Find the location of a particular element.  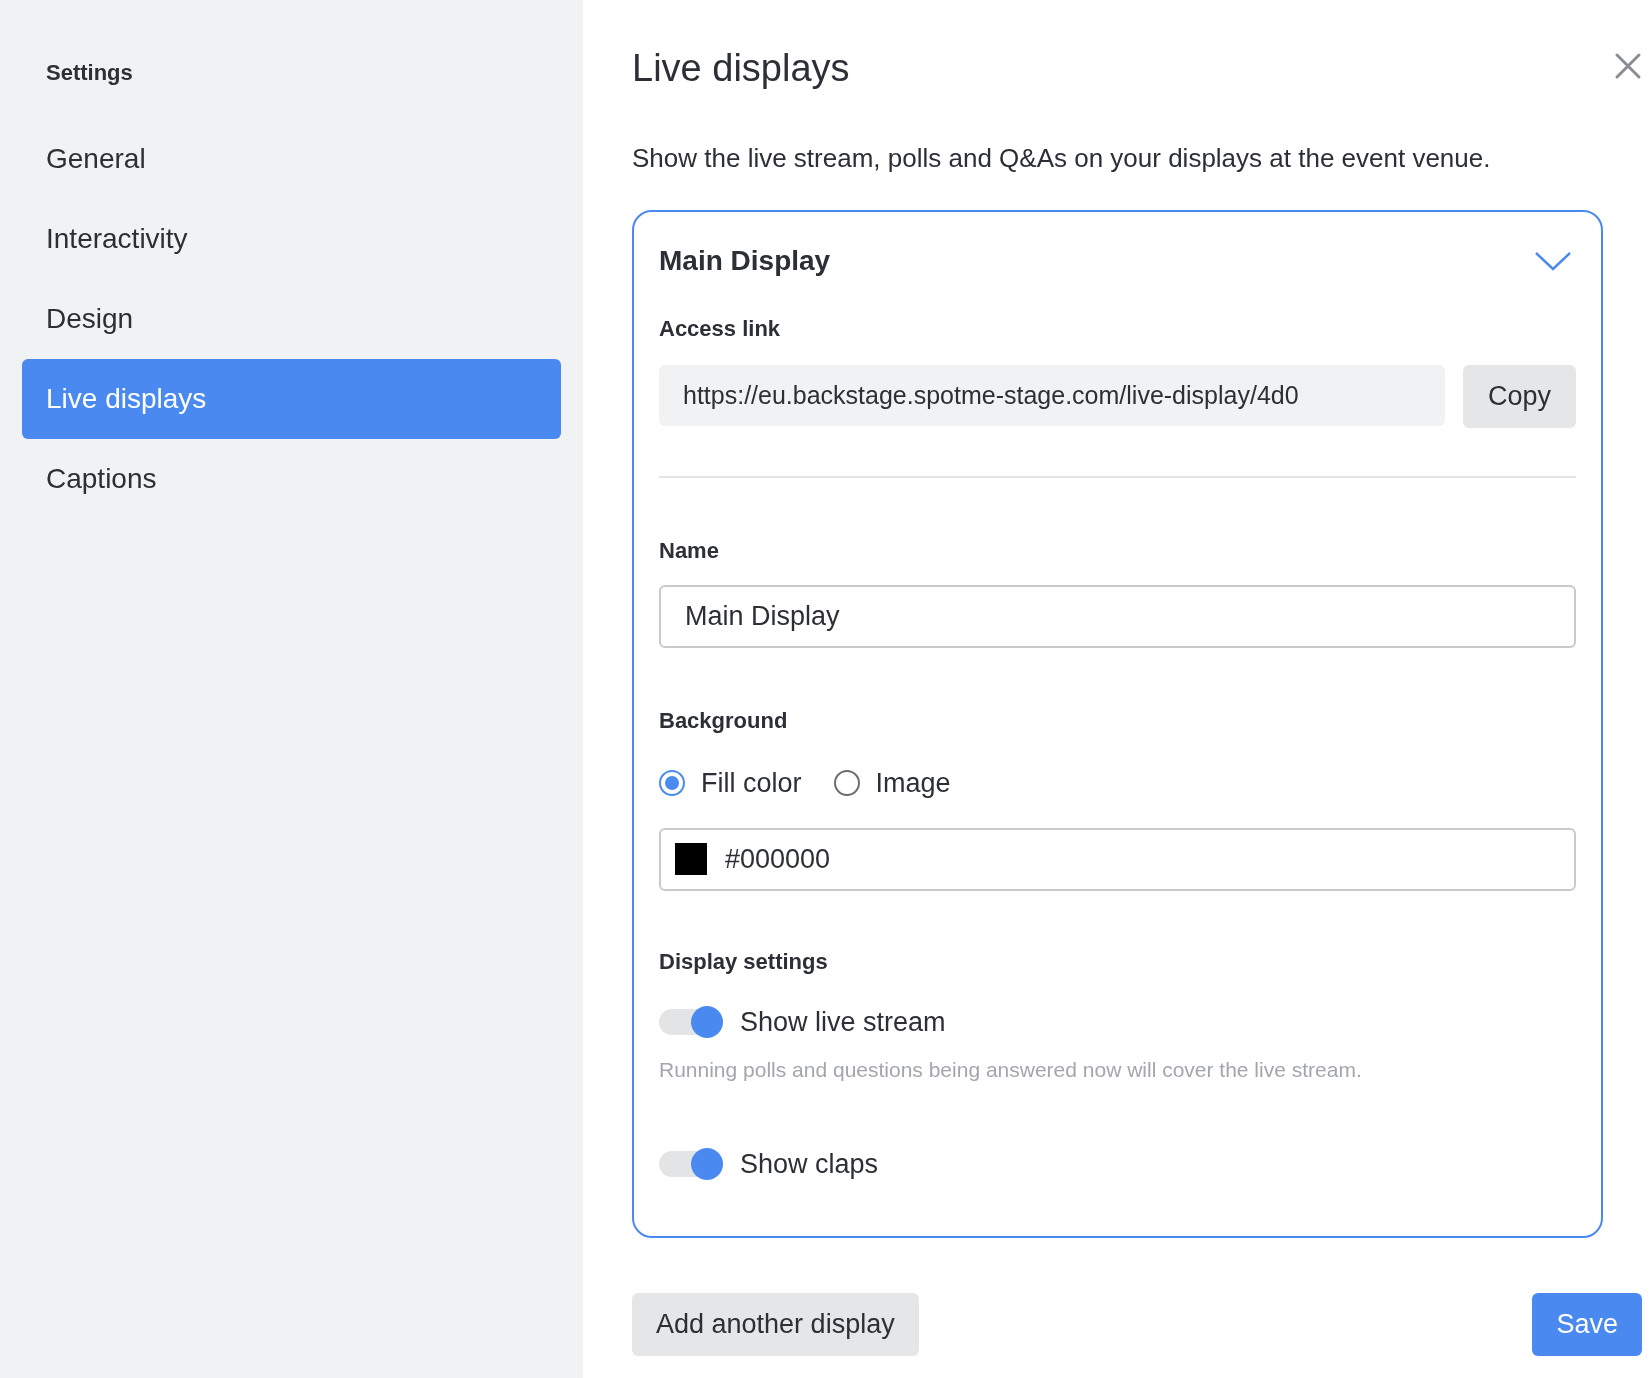

sidebar-item: General is located at coordinates (291, 159).